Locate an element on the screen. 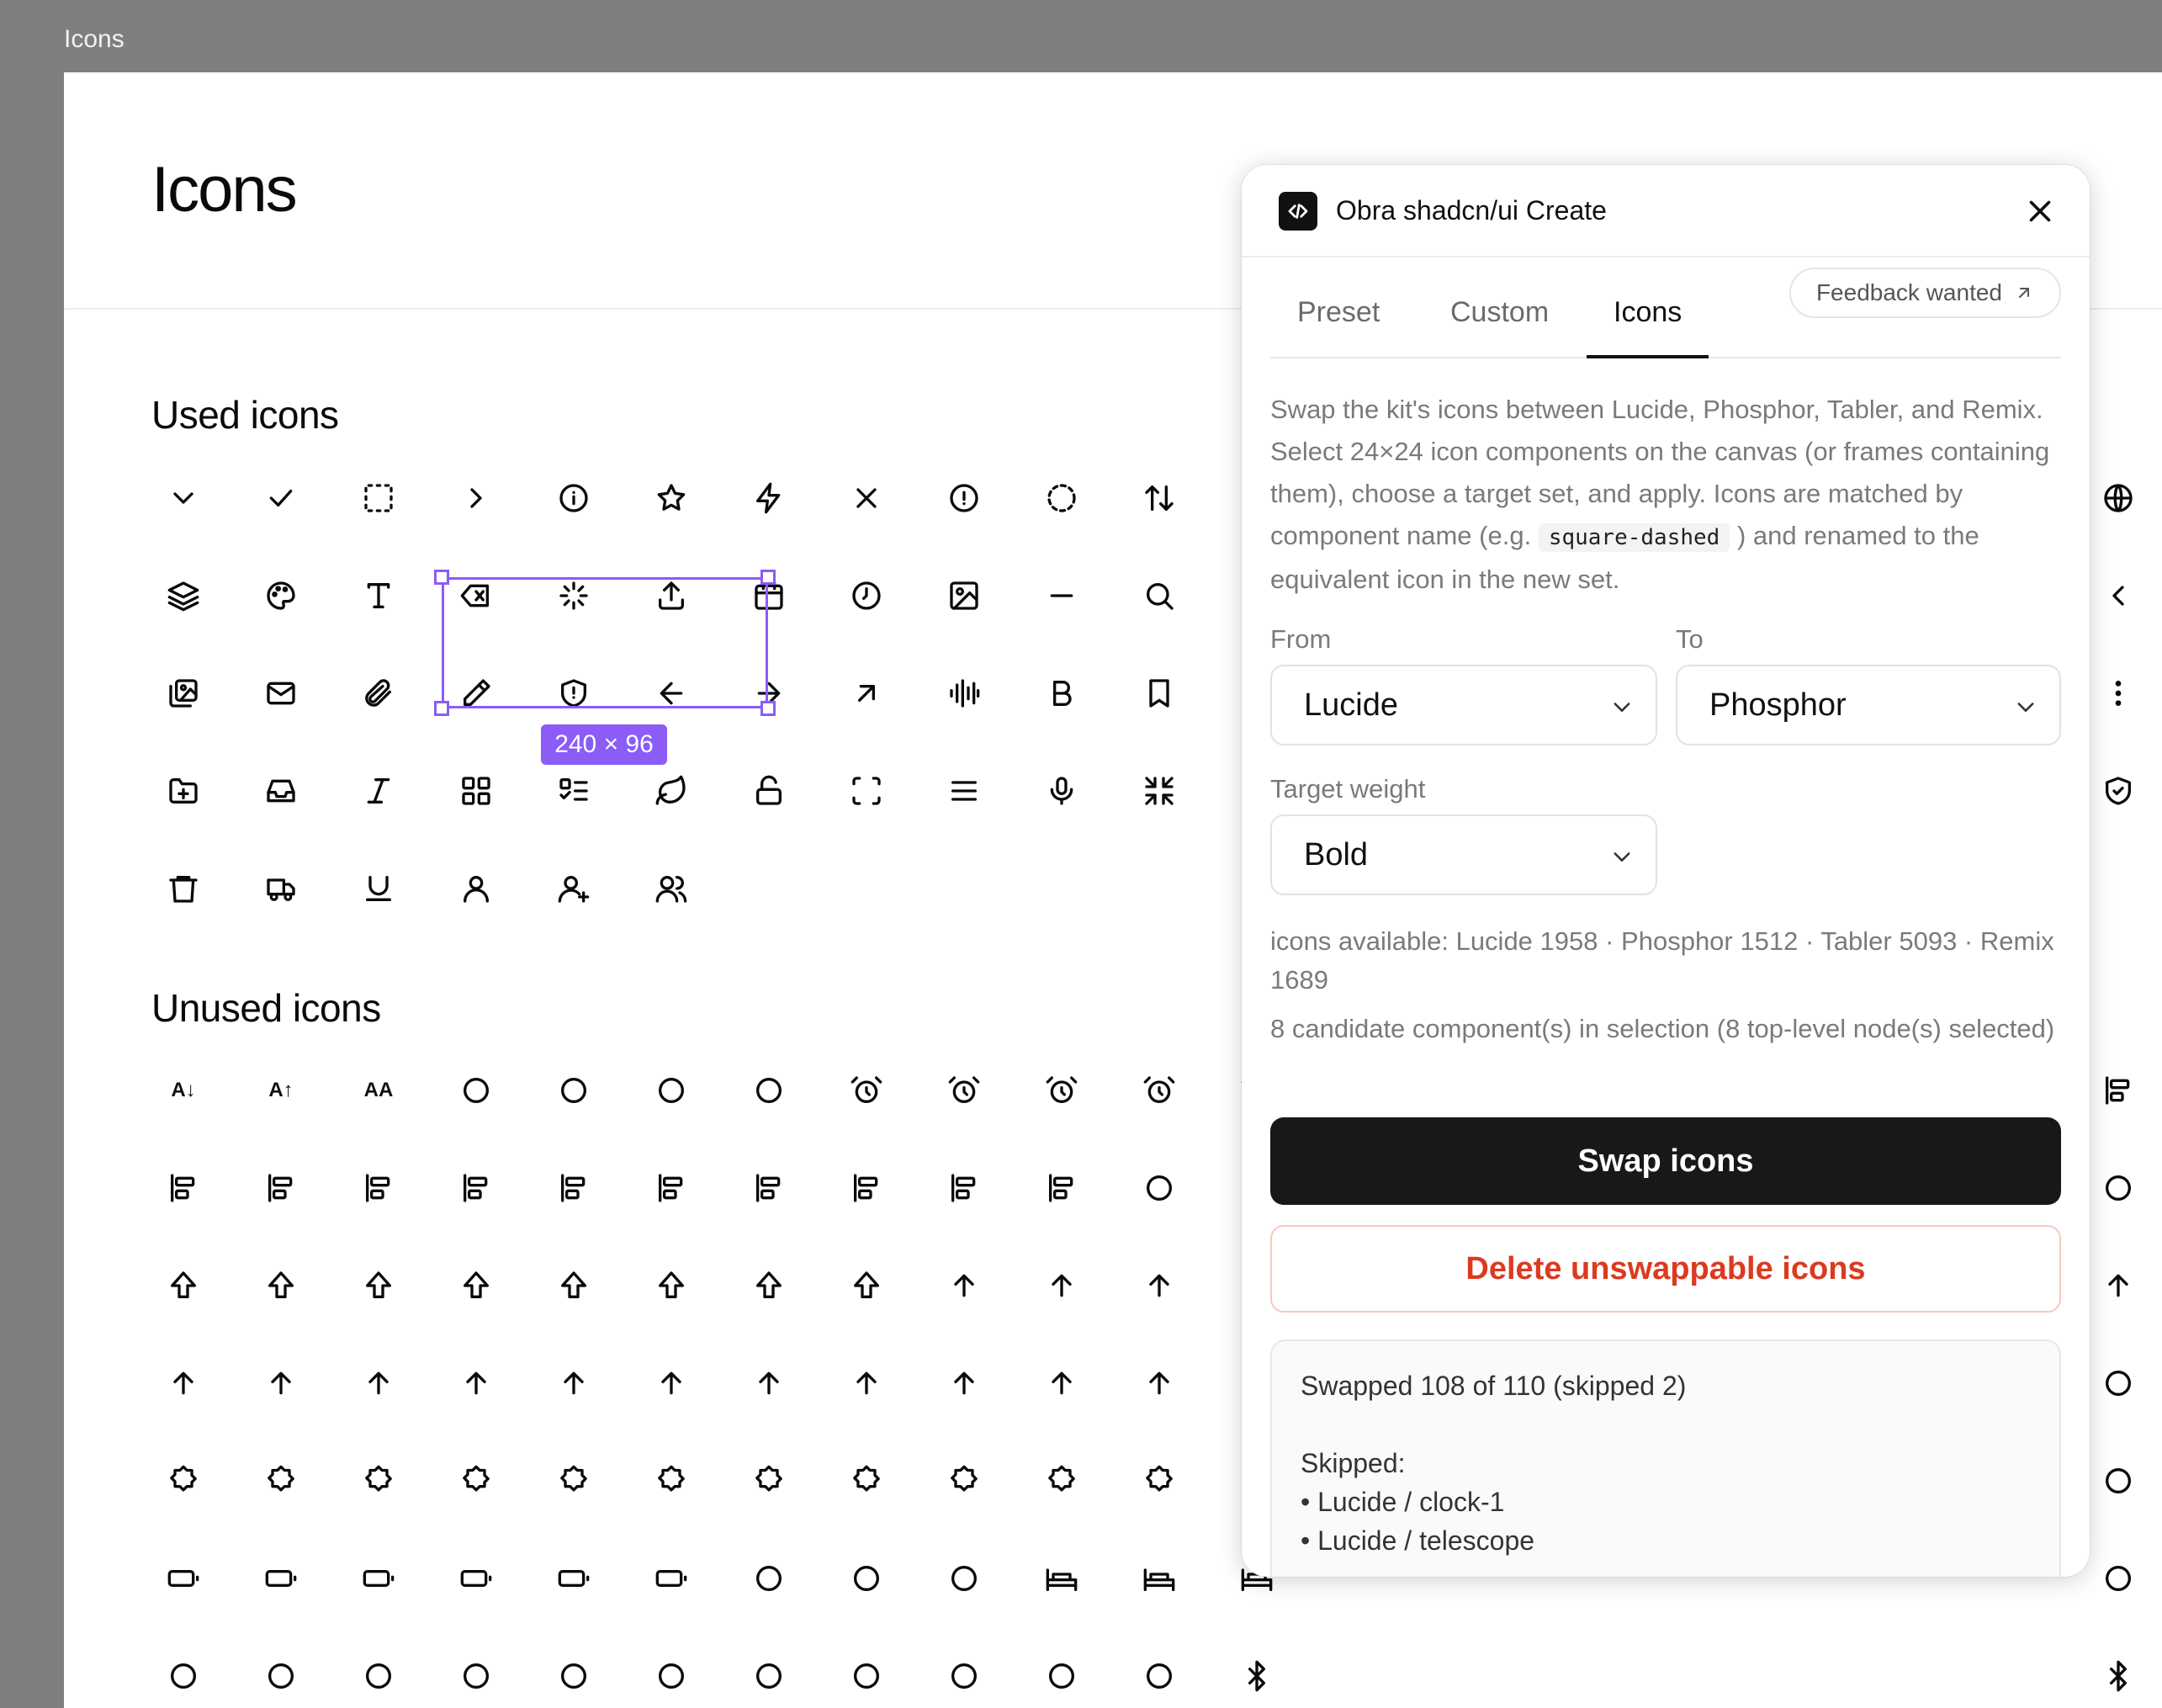 The height and width of the screenshot is (1708, 2162). badge-pound-sterling-icon is located at coordinates (671, 1480).